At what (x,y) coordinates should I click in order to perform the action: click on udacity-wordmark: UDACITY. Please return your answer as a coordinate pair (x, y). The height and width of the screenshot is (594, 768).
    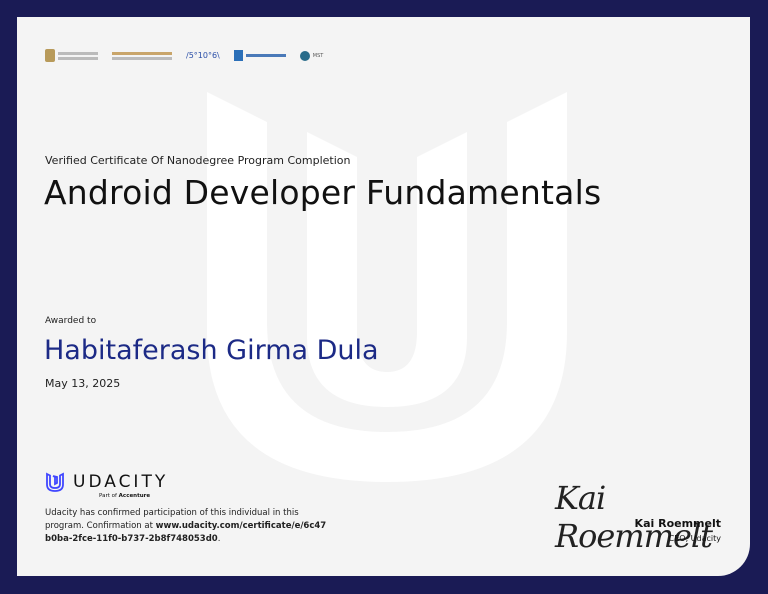
    Looking at the image, I should click on (121, 482).